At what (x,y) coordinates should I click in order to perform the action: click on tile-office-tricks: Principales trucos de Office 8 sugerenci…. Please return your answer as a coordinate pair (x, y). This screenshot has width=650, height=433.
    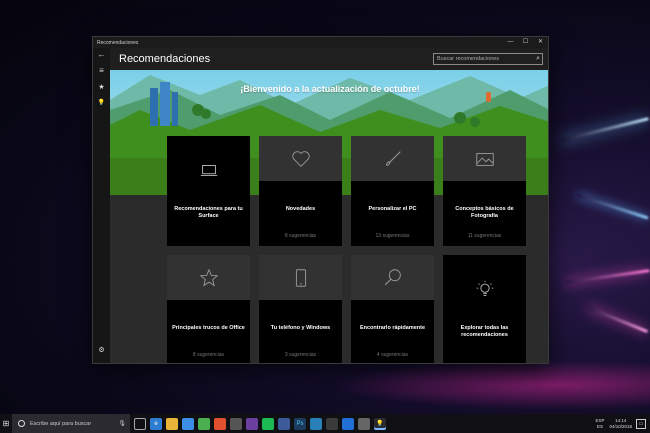
    Looking at the image, I should click on (208, 309).